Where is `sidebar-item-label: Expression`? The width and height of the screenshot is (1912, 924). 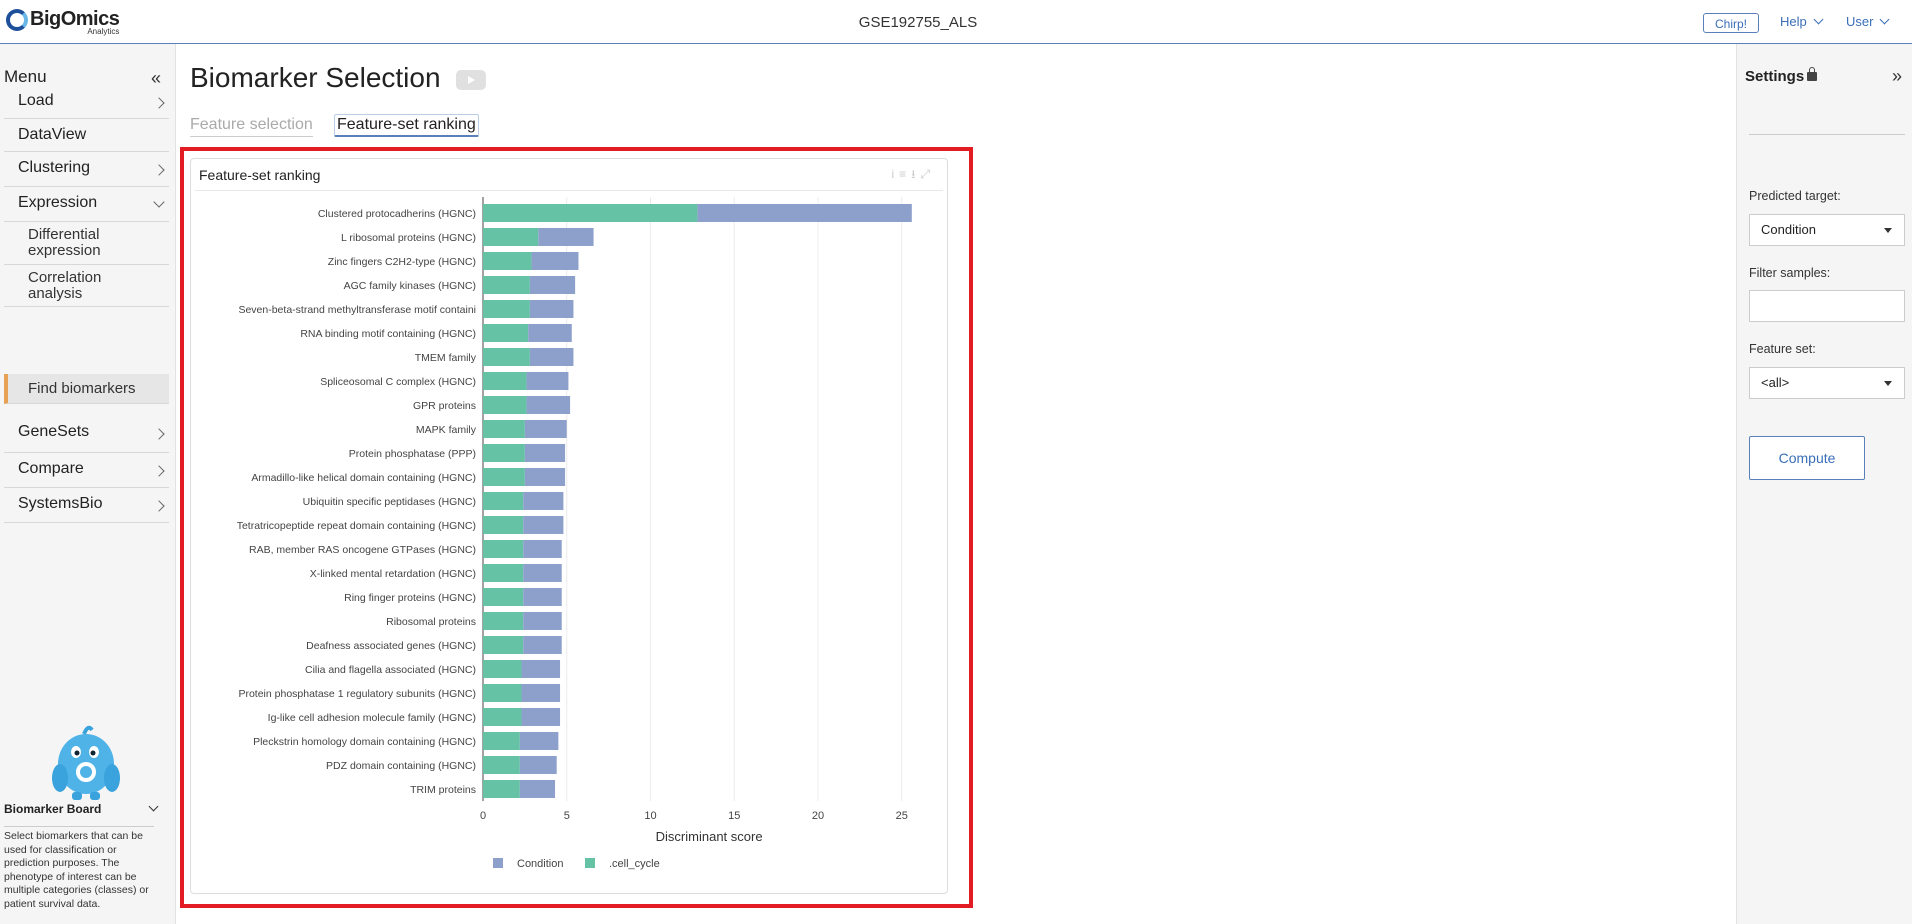
sidebar-item-label: Expression is located at coordinates (58, 202).